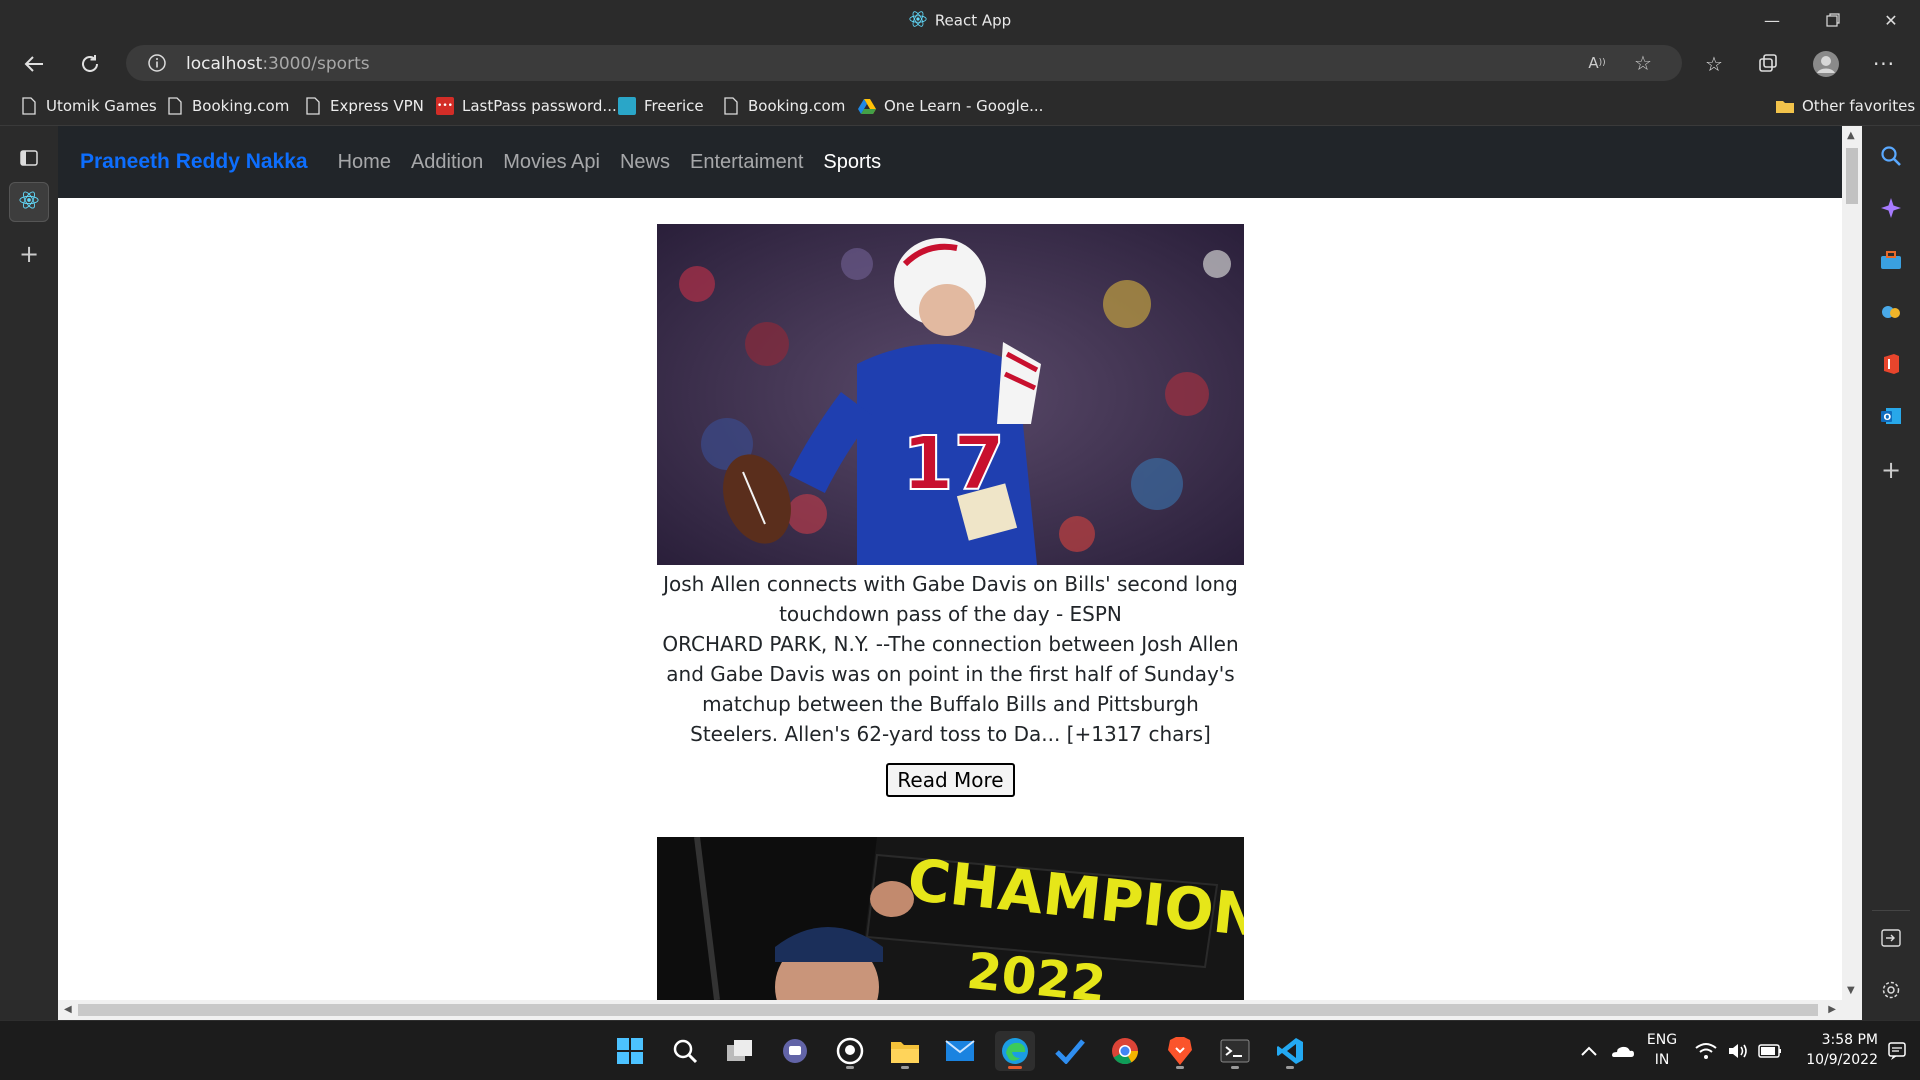  Describe the element at coordinates (960, 1051) in the screenshot. I see `mail-icon` at that location.